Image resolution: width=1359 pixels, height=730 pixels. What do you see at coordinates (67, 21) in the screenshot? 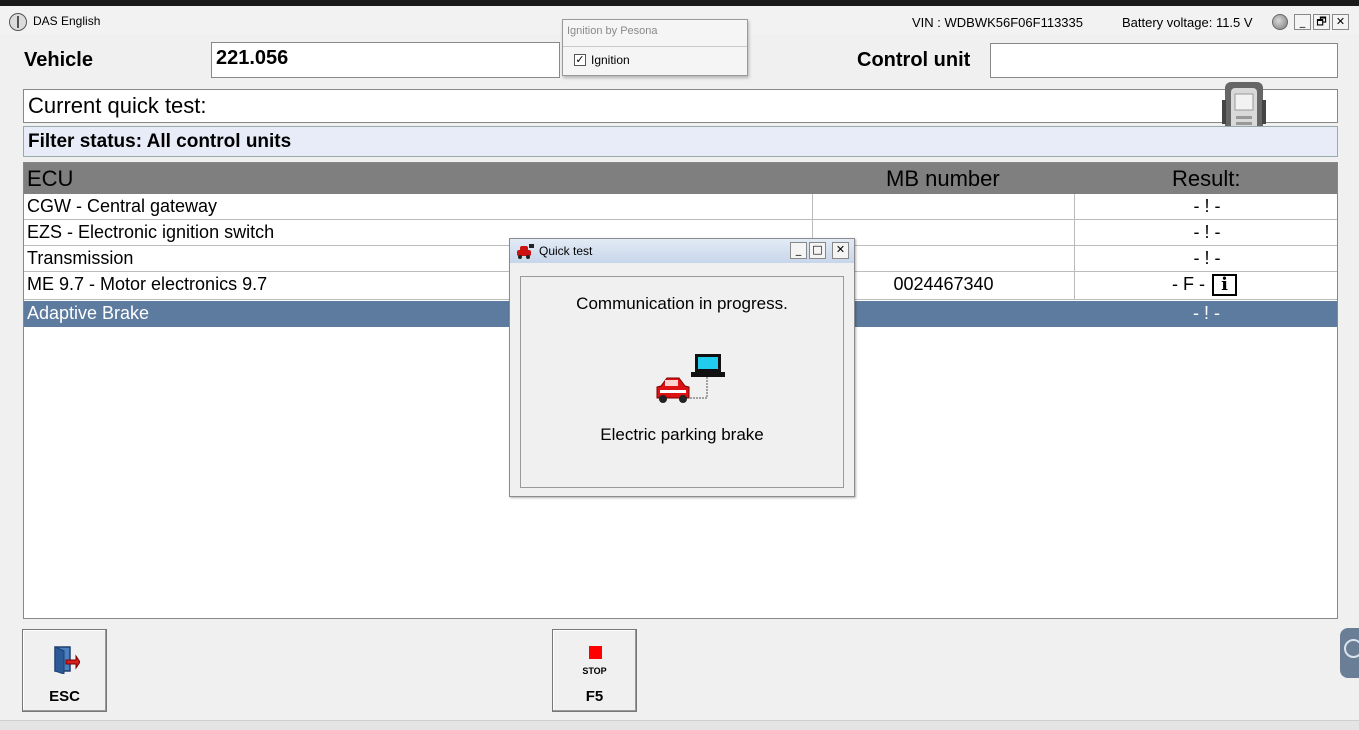
I see `app-title: DAS English` at bounding box center [67, 21].